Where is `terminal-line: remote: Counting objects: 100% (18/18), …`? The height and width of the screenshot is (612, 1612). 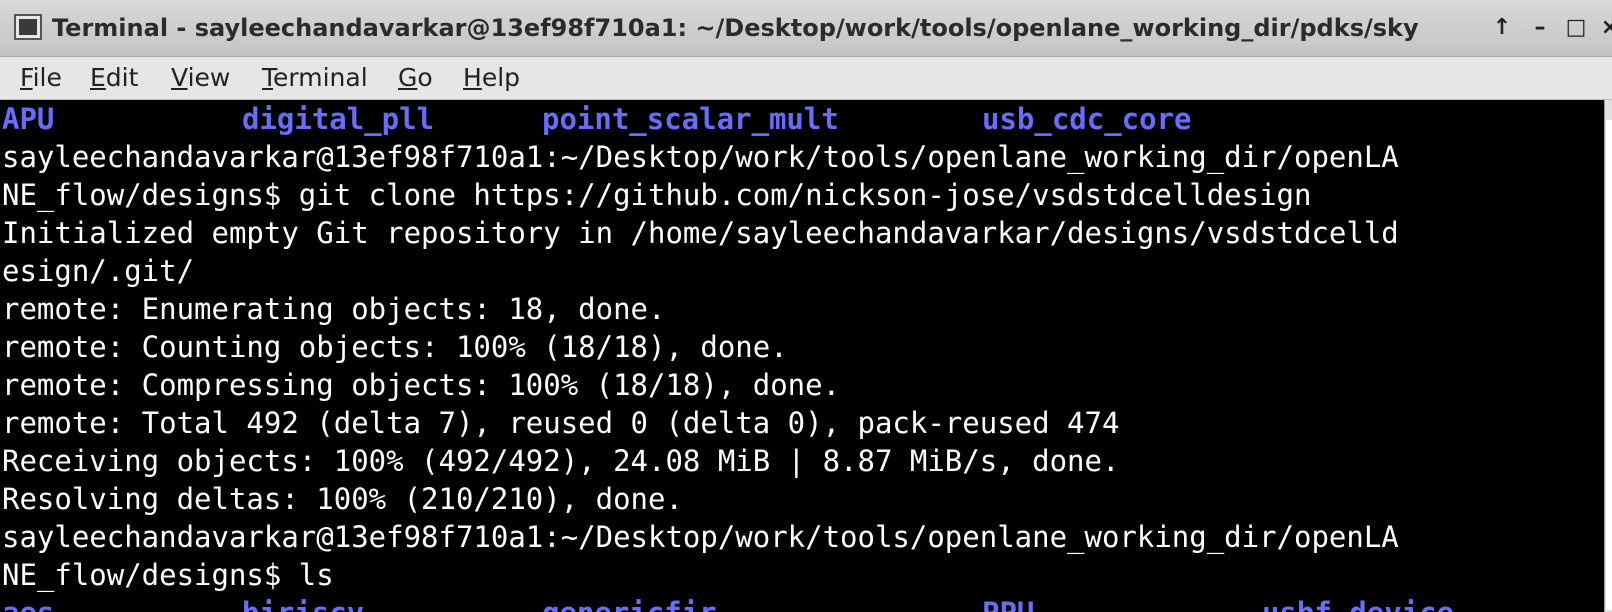
terminal-line: remote: Counting objects: 100% (18/18), … is located at coordinates (395, 347).